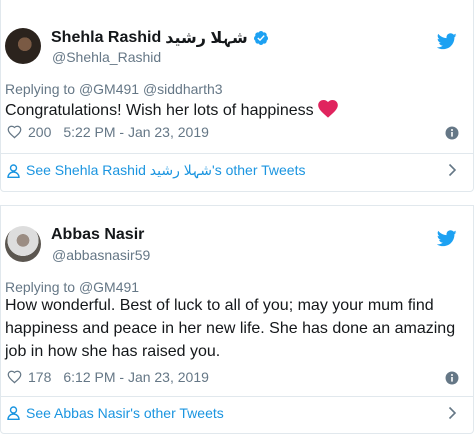 This screenshot has height=434, width=474. Describe the element at coordinates (206, 38) in the screenshot. I see `display-name-urdu: شہلا رشید` at that location.